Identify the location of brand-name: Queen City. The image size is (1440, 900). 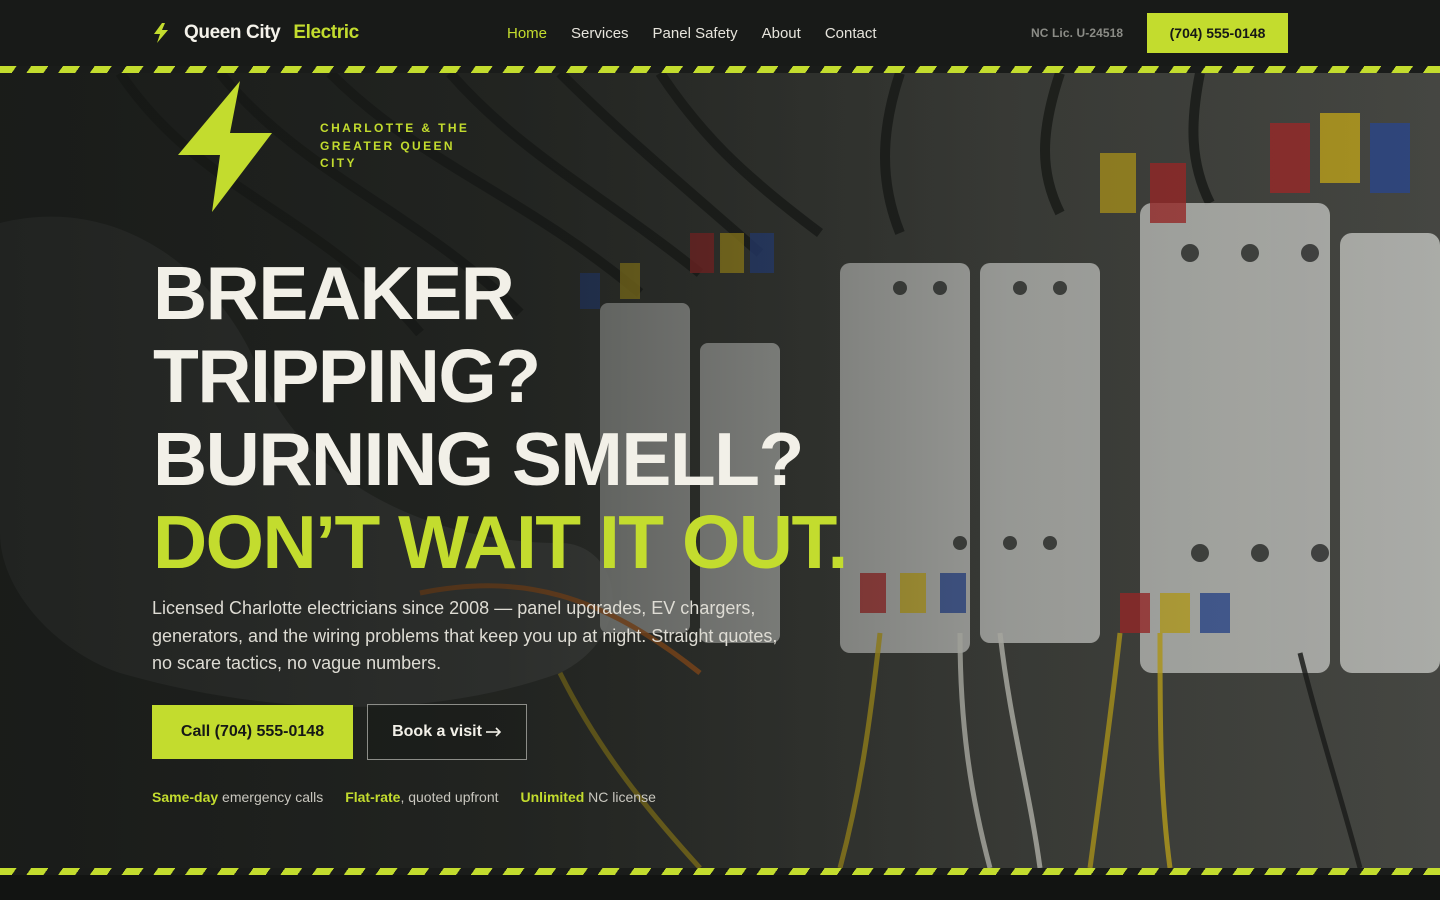
(232, 32).